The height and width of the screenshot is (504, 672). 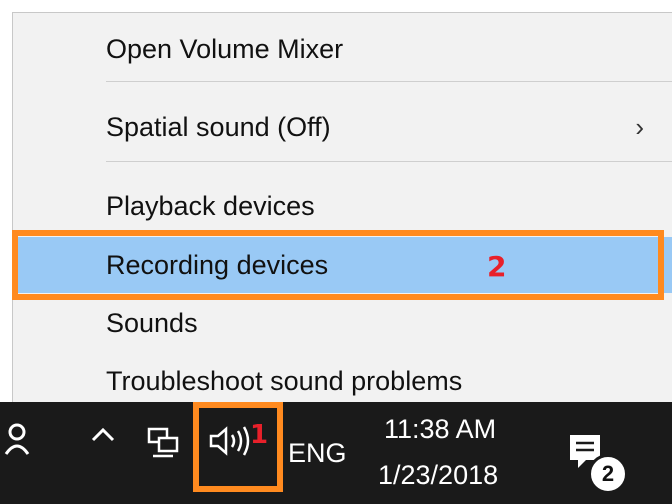 What do you see at coordinates (639, 127) in the screenshot?
I see `chevron-right-icon: ›` at bounding box center [639, 127].